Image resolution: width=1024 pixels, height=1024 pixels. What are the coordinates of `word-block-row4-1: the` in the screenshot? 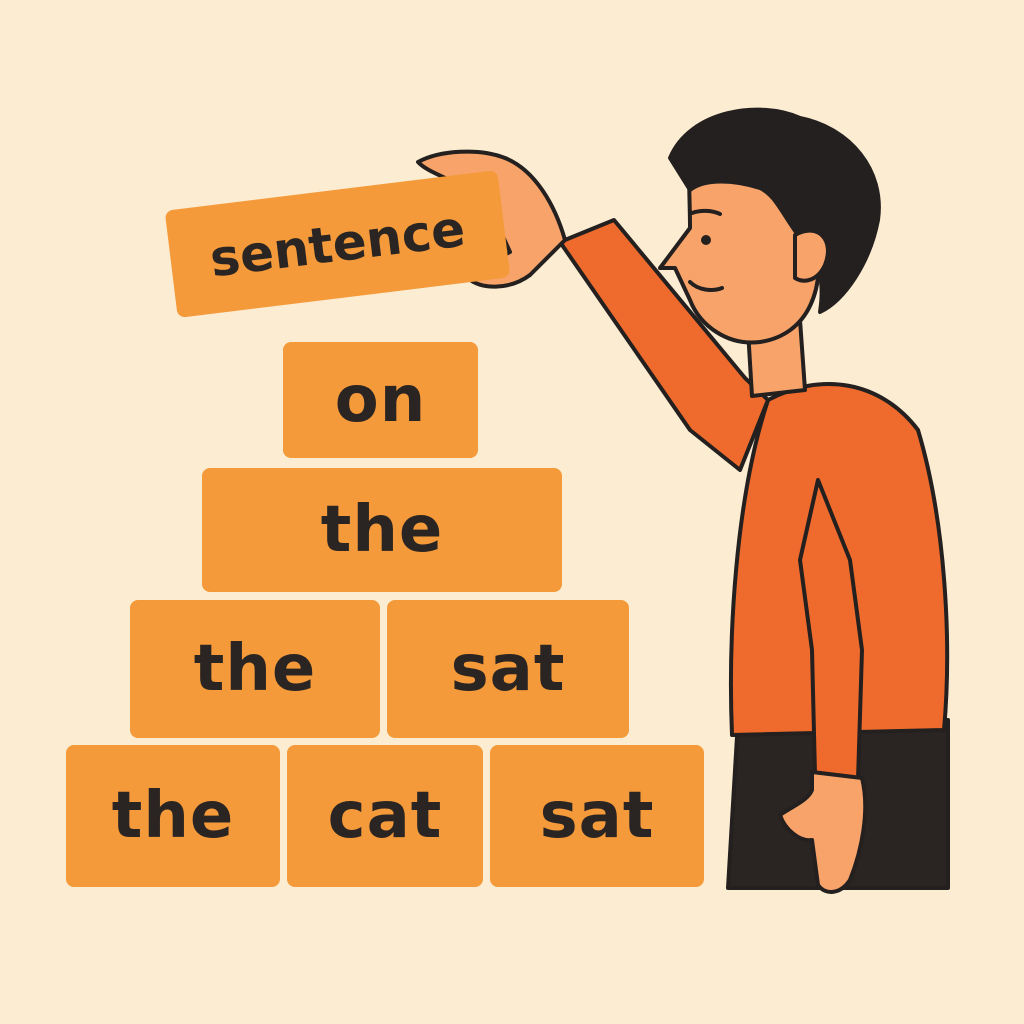 It's located at (173, 816).